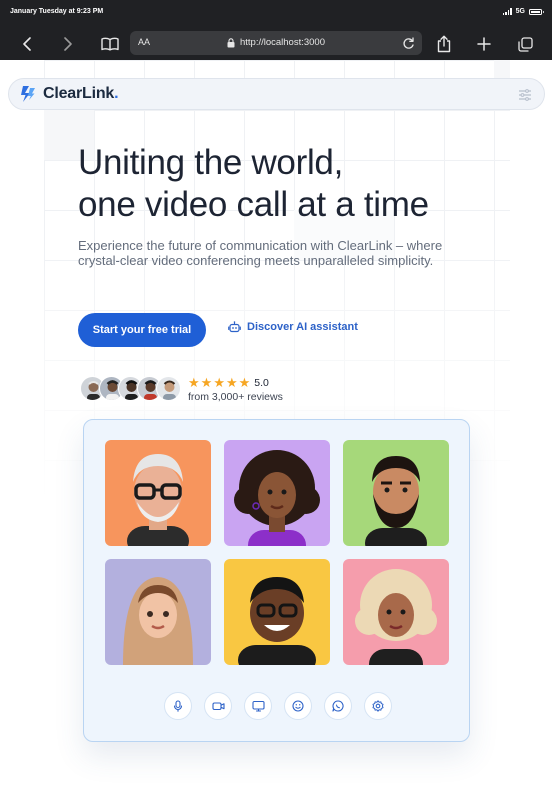 This screenshot has height=791, width=552. What do you see at coordinates (484, 44) in the screenshot?
I see `plus-icon` at bounding box center [484, 44].